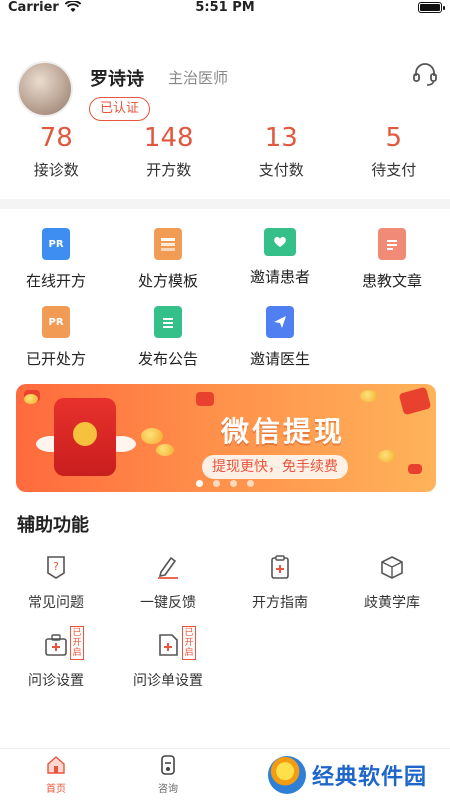 Image resolution: width=450 pixels, height=800 pixels. What do you see at coordinates (280, 603) in the screenshot?
I see `tool-label: 开方指南` at bounding box center [280, 603].